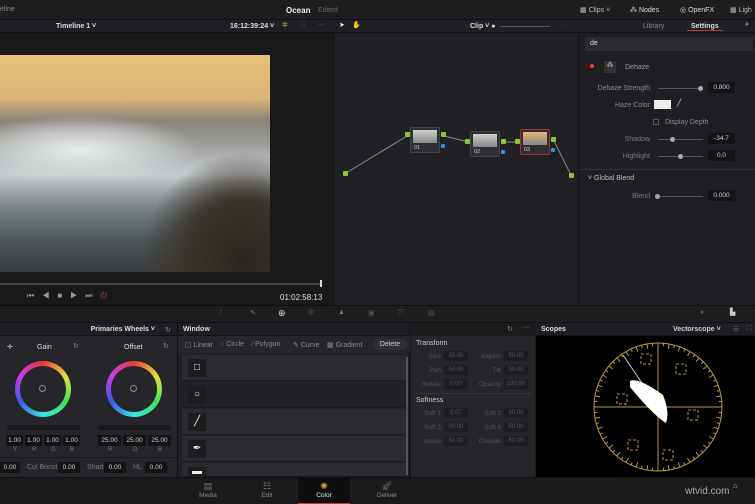 Image resolution: width=755 pixels, height=504 pixels. I want to click on offset-r-field: 25.00, so click(109, 440).